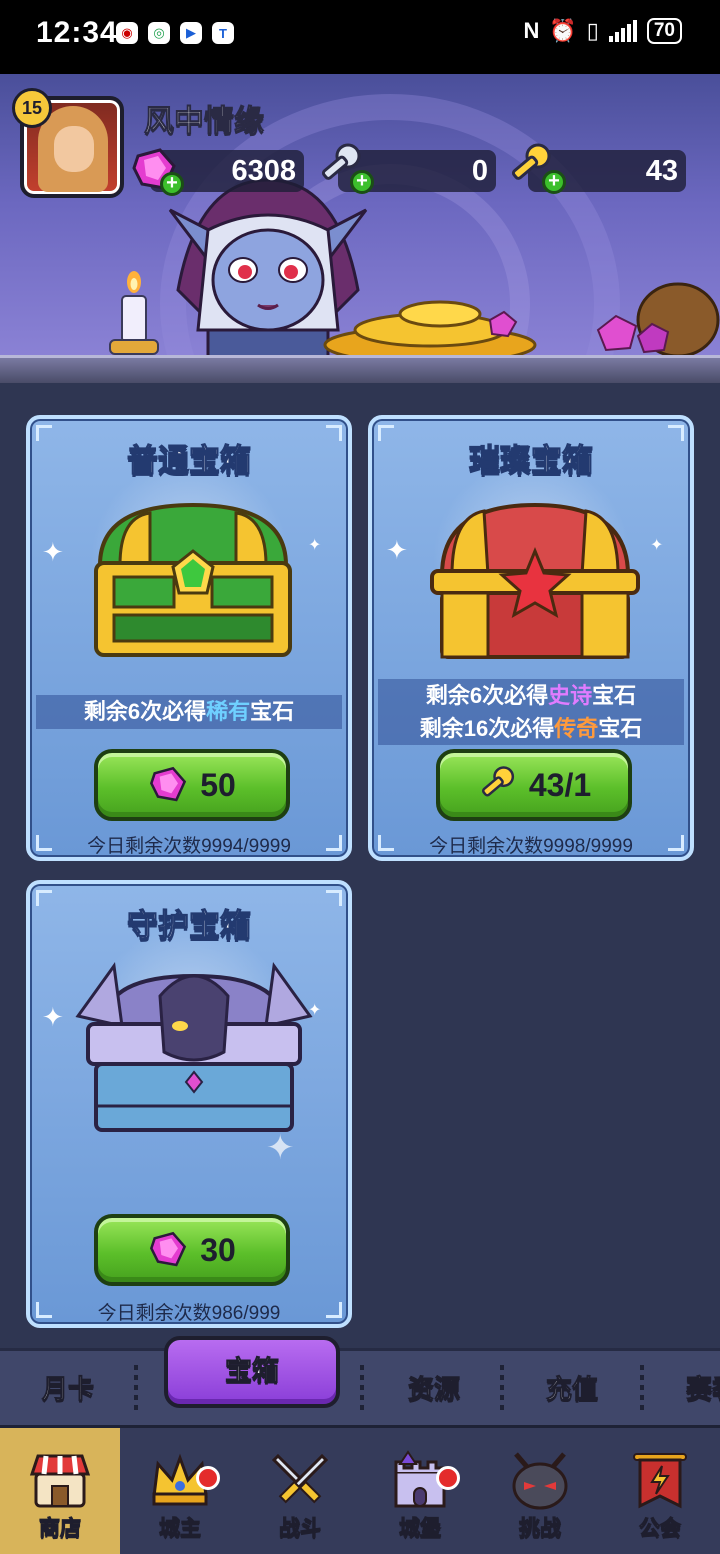 The width and height of the screenshot is (720, 1554). Describe the element at coordinates (540, 1481) in the screenshot. I see `demon-mask-icon` at that location.